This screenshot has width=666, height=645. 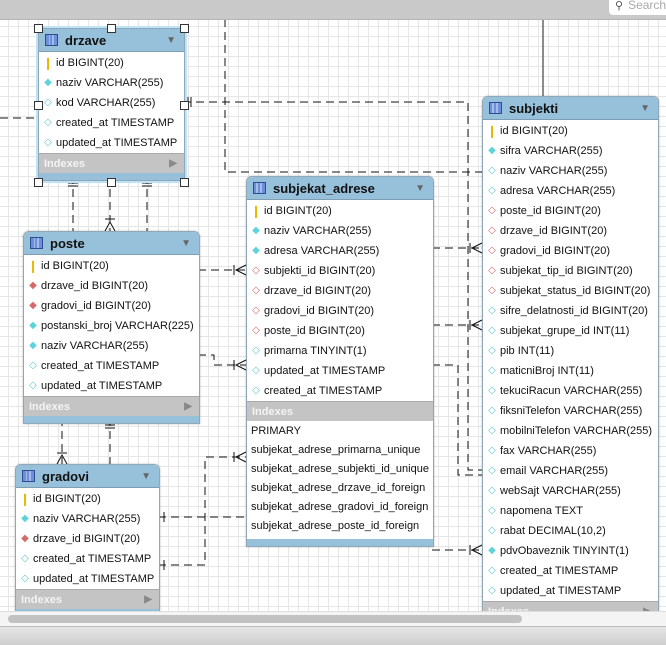 I want to click on column-row: ◆ postanski_broj VARCHAR(225), so click(x=111, y=326).